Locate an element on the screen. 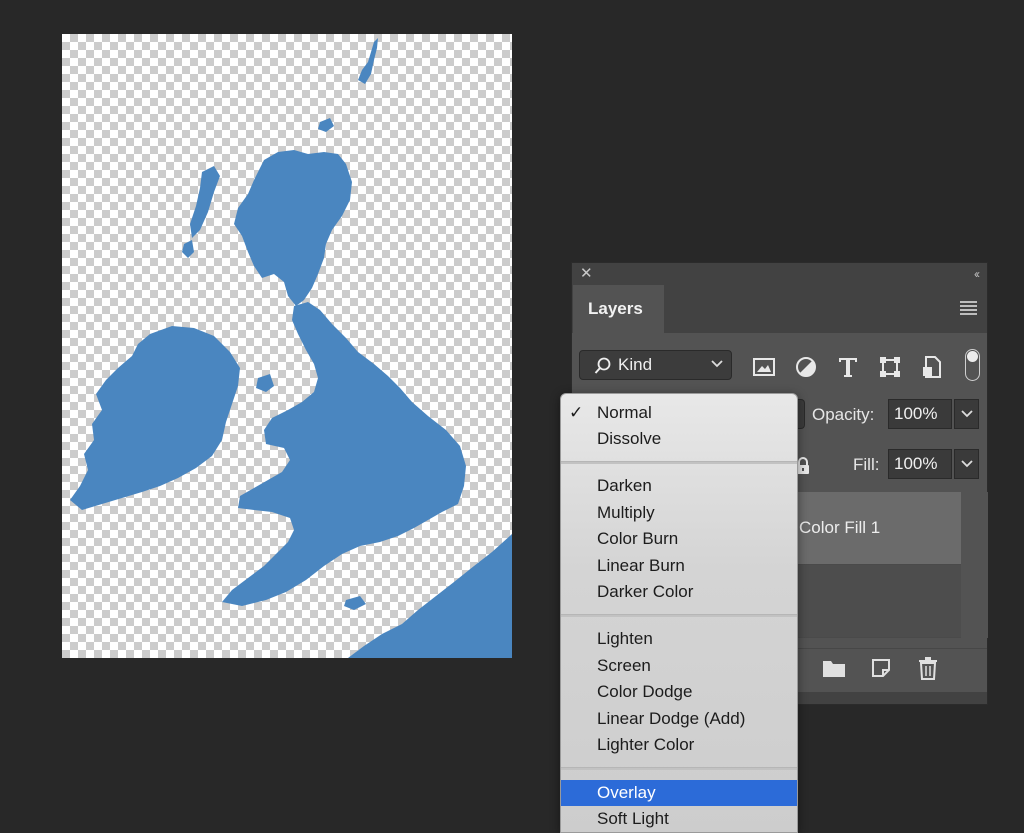 The height and width of the screenshot is (833, 1024). fill-dropdown-button is located at coordinates (966, 464).